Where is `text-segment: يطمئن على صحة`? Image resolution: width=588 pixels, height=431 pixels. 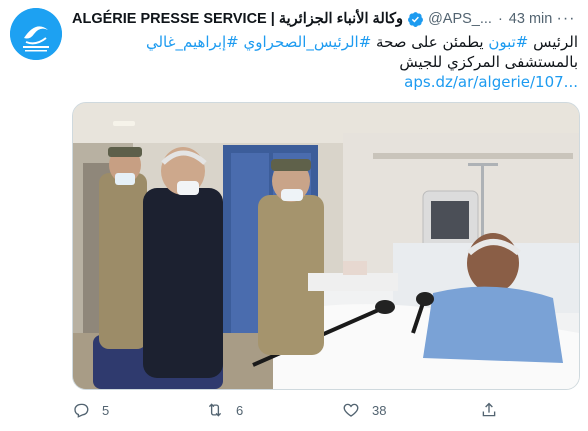 text-segment: يطمئن على صحة is located at coordinates (430, 42).